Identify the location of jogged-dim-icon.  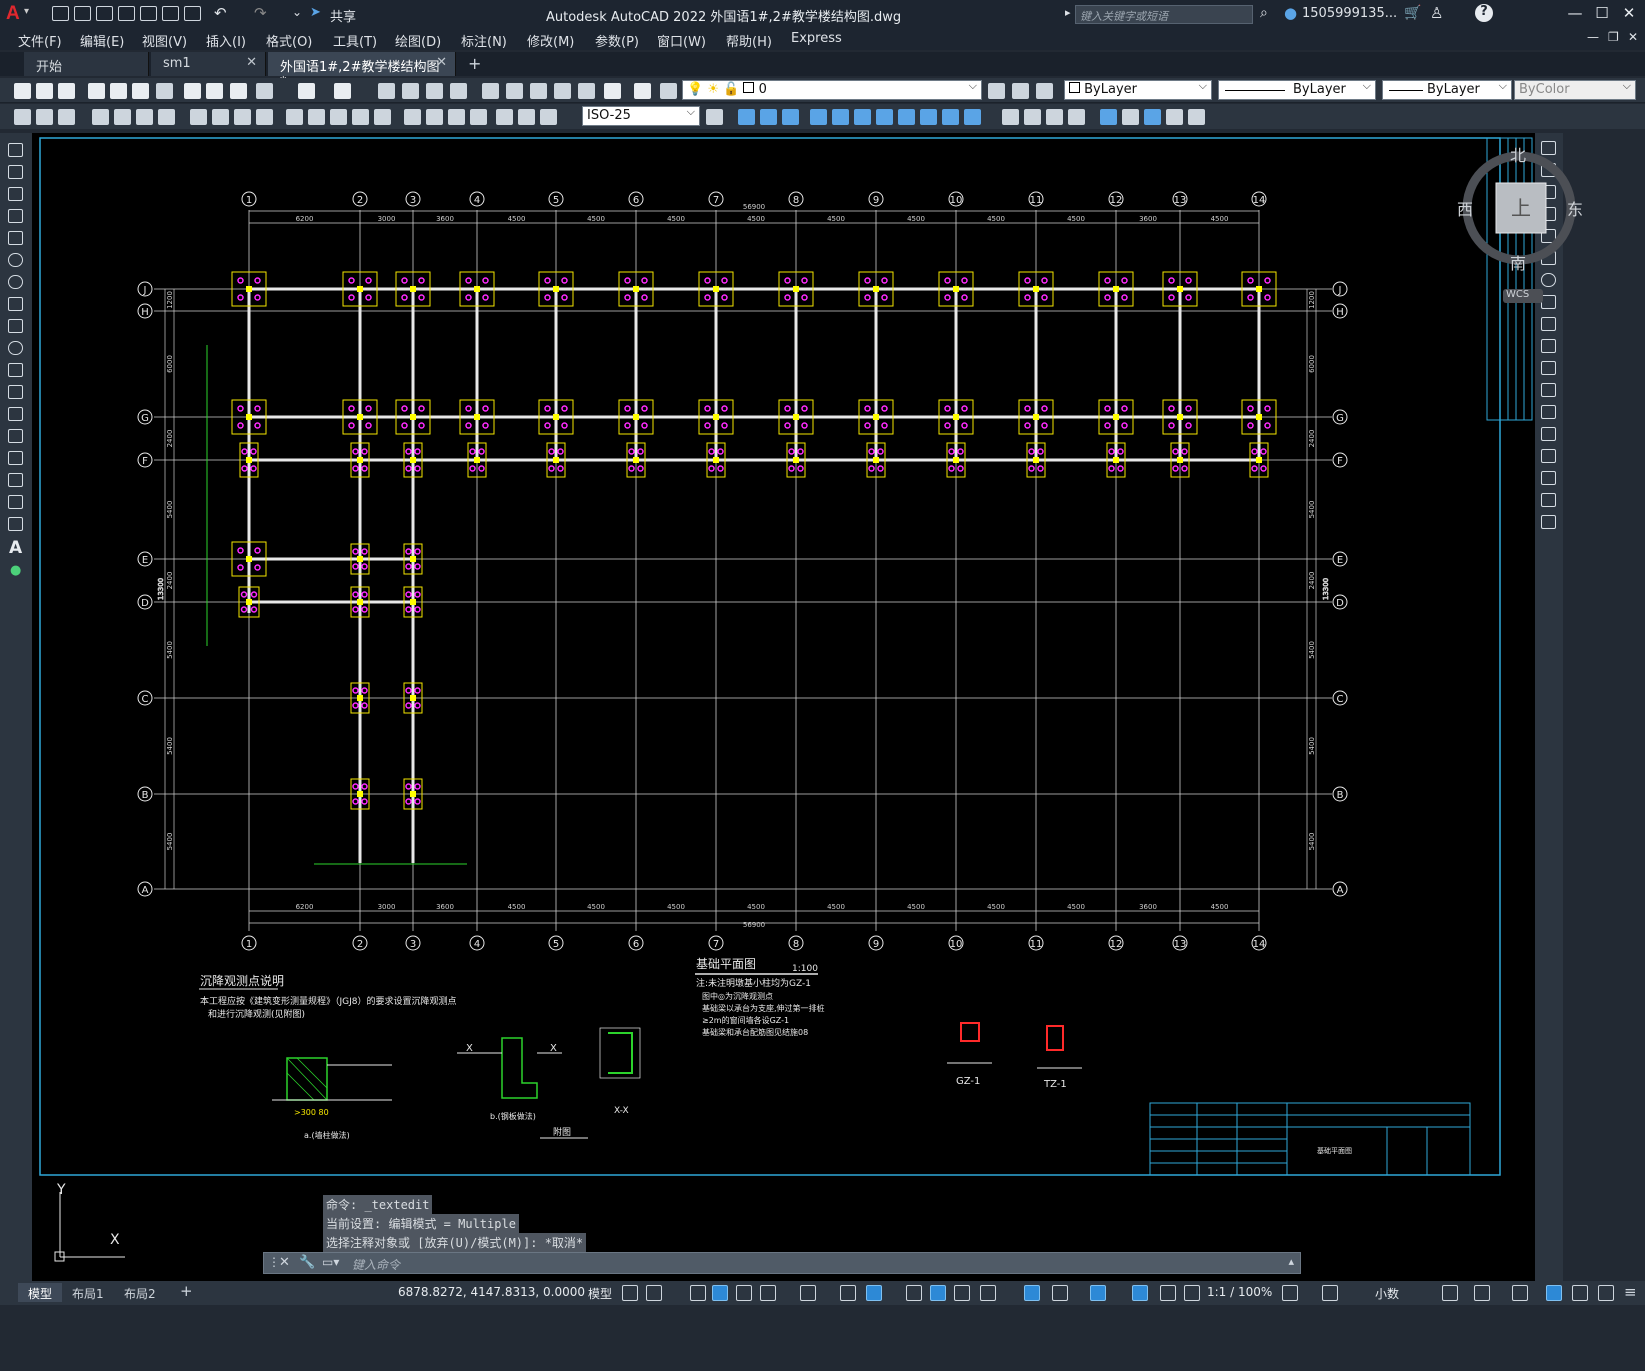
(220, 117).